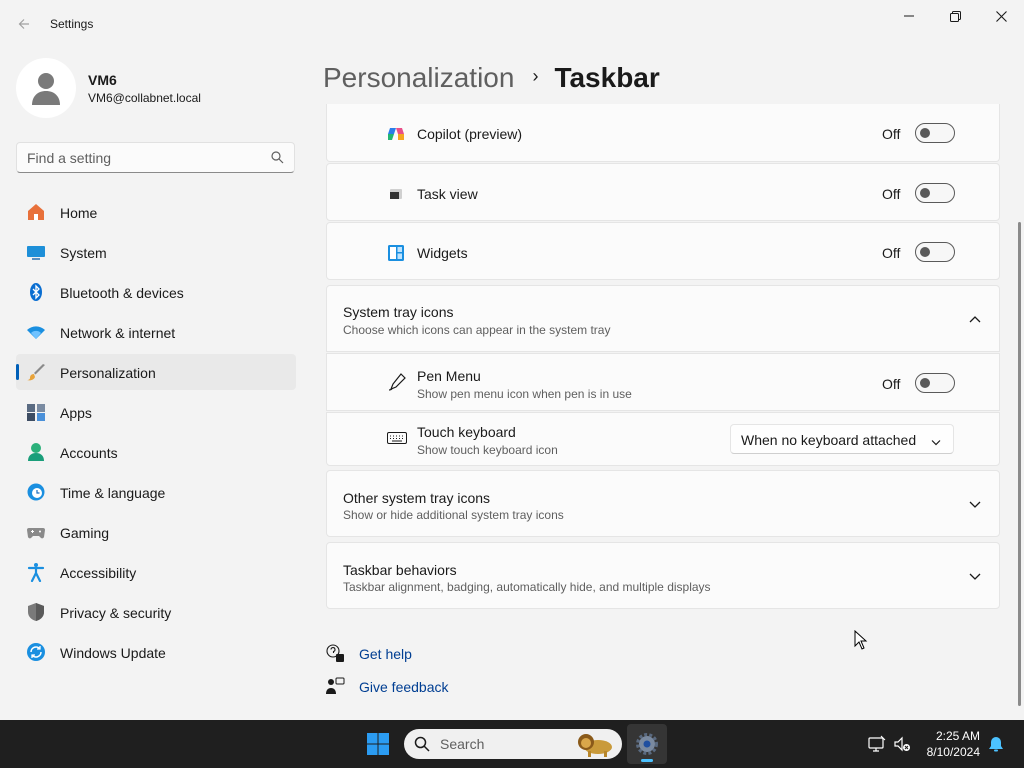  I want to click on sidebar-item-label: Network & internet, so click(118, 333).